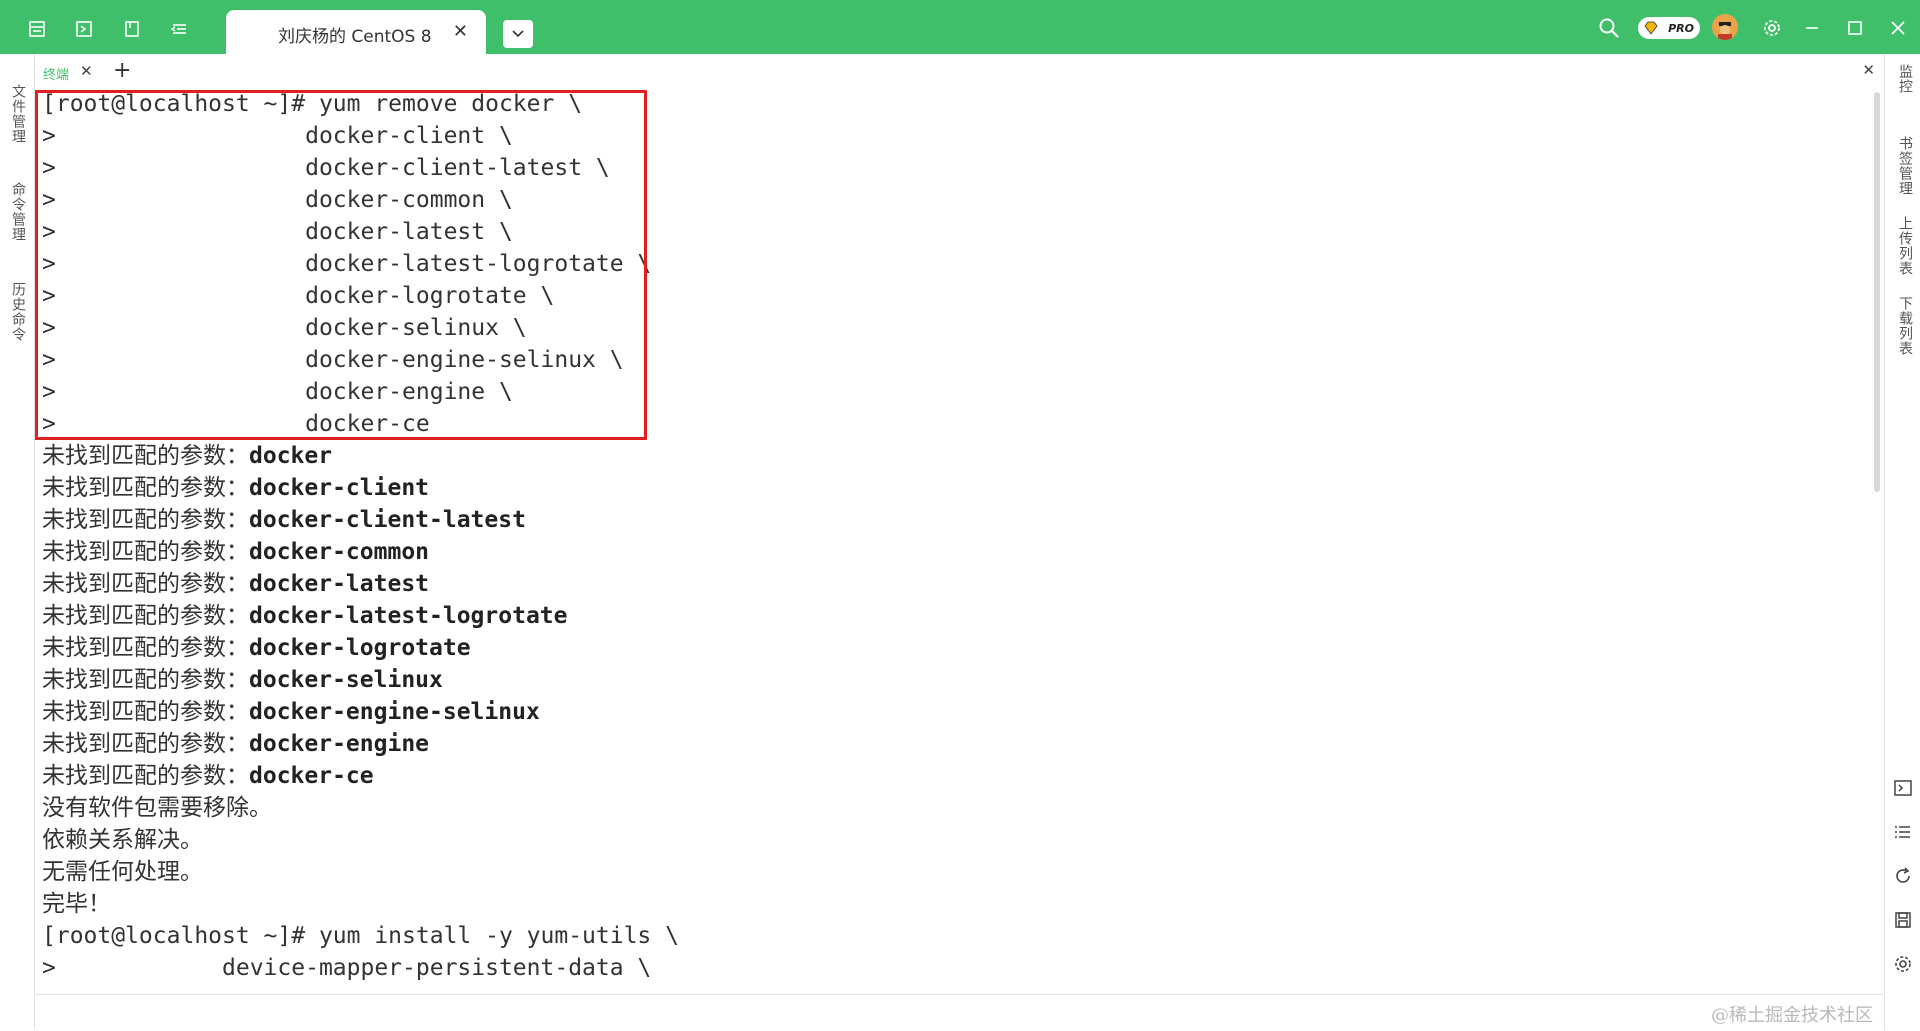 The width and height of the screenshot is (1920, 1031). What do you see at coordinates (360, 648) in the screenshot?
I see `not-found-arg: docker-logrotate` at bounding box center [360, 648].